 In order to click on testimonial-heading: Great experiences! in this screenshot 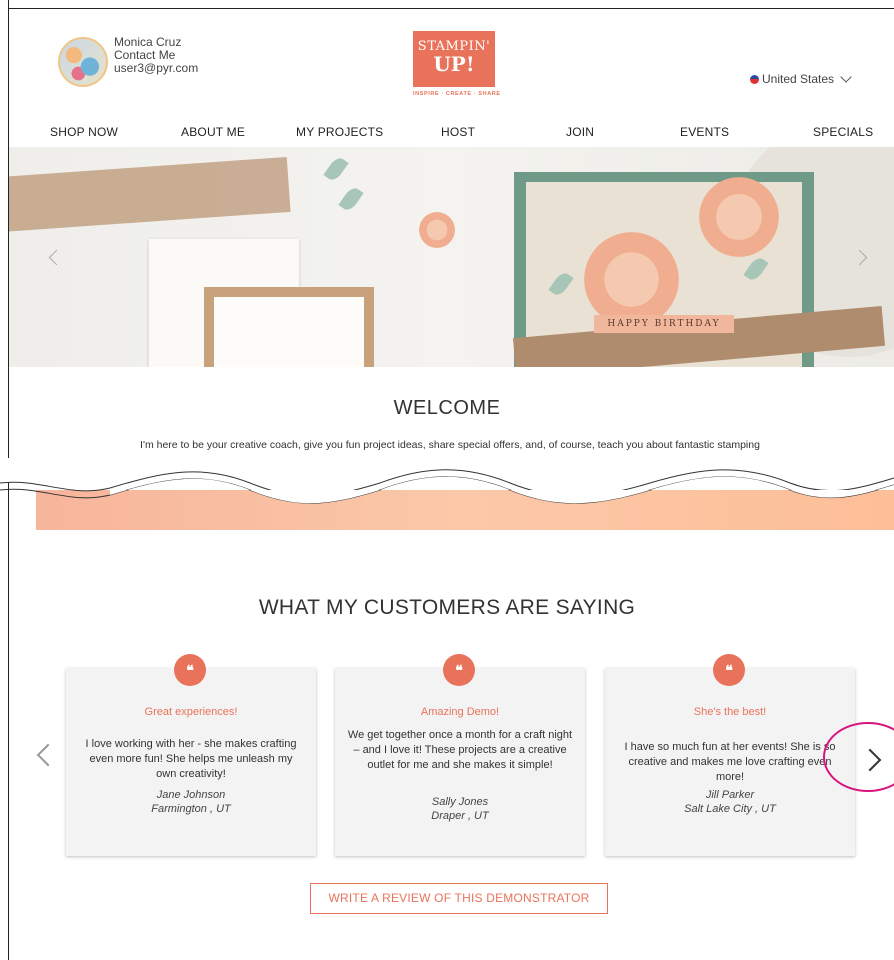, I will do `click(191, 712)`.